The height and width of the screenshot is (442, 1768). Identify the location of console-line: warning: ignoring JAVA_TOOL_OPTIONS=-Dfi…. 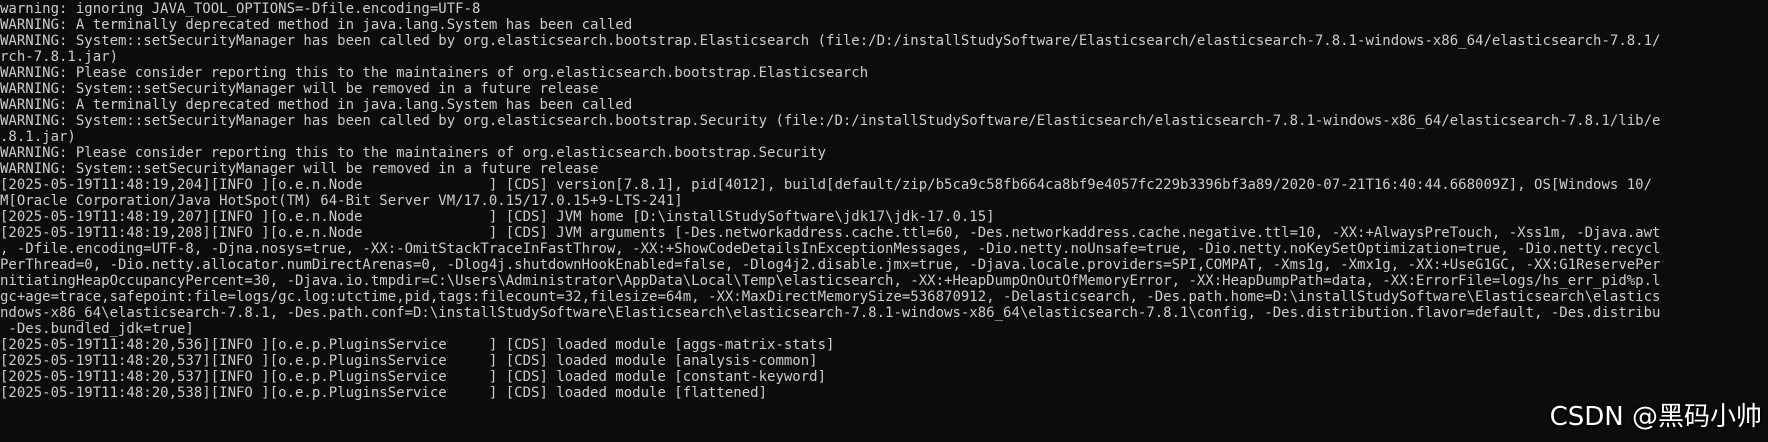
(240, 9).